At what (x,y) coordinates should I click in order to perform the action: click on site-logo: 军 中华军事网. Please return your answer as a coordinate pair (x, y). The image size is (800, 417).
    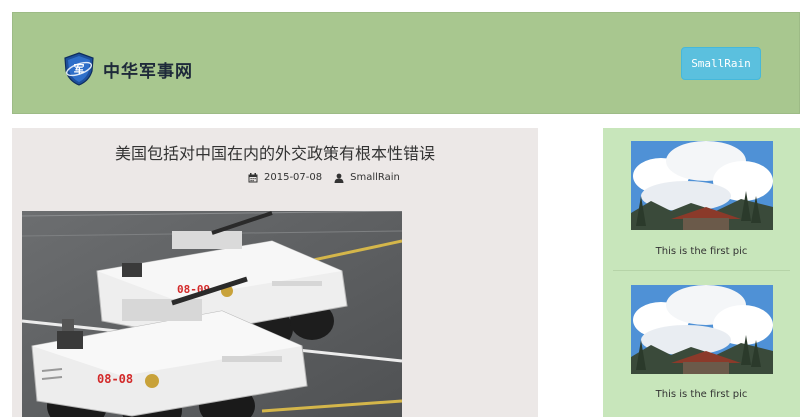
    Looking at the image, I should click on (127, 69).